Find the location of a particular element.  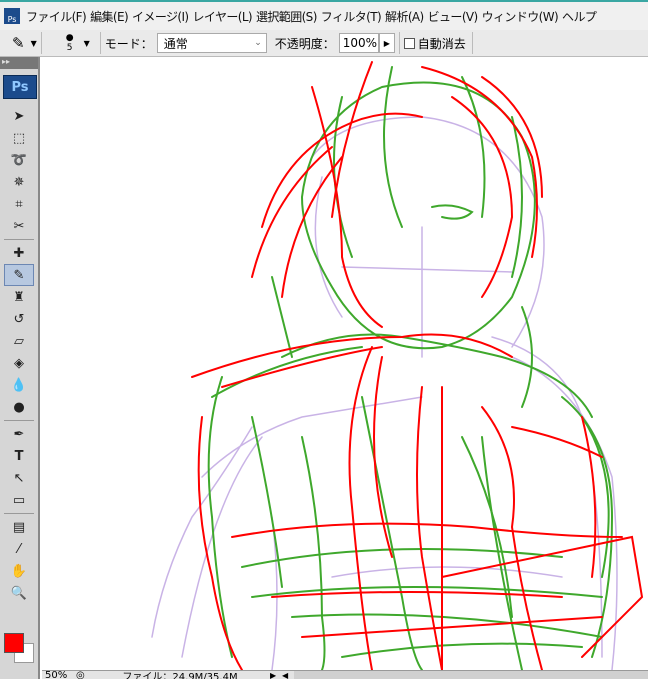

zoom-tool-icon: 🔍 is located at coordinates (19, 593).